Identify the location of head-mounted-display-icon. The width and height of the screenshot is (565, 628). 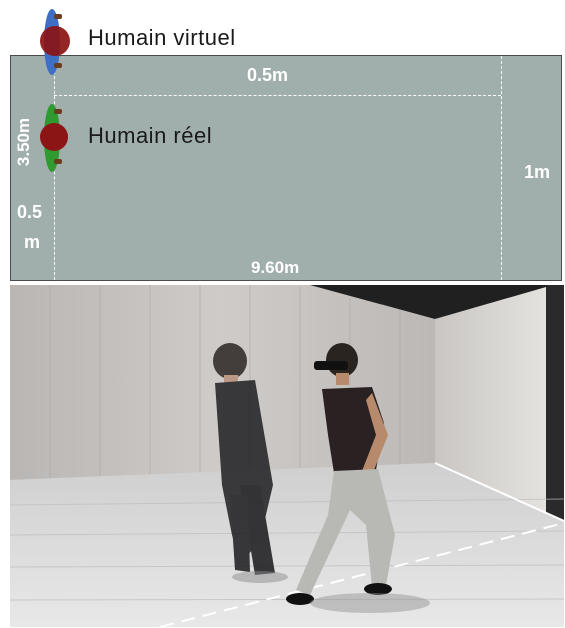
(331, 365).